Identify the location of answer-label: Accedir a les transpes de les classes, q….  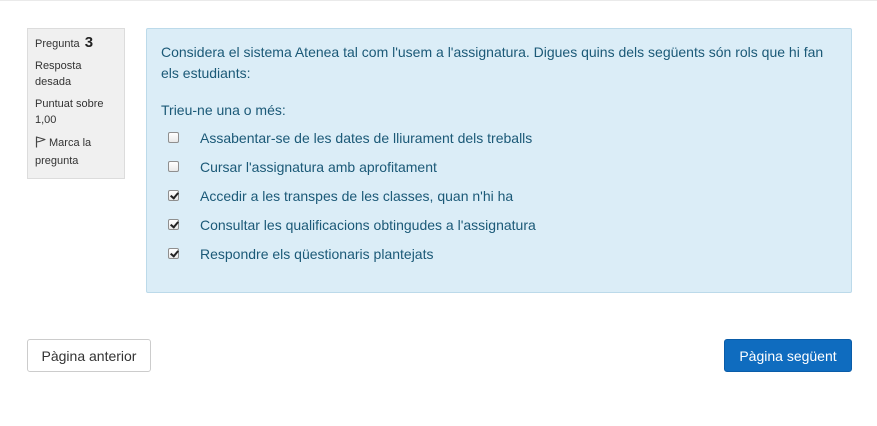
(356, 196).